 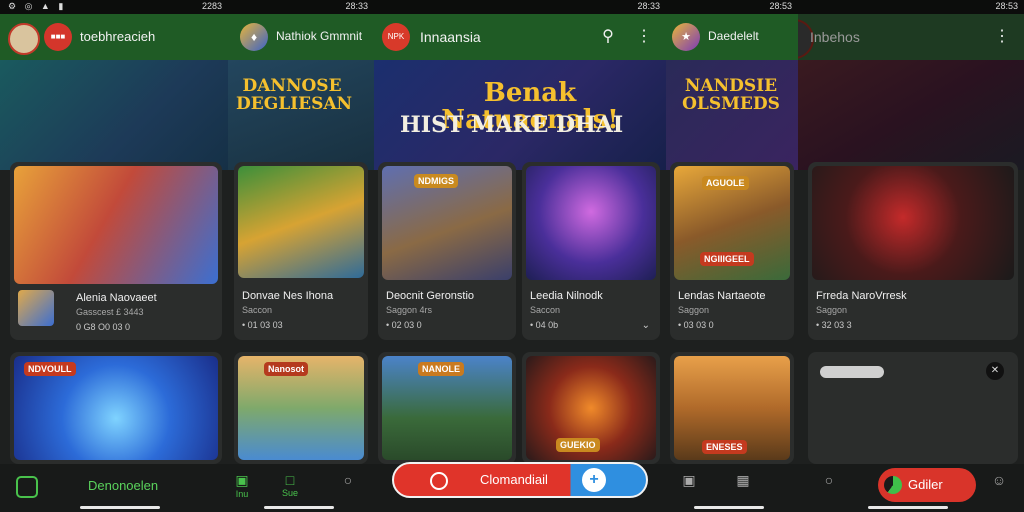 I want to click on close-icon: ✕, so click(x=995, y=371).